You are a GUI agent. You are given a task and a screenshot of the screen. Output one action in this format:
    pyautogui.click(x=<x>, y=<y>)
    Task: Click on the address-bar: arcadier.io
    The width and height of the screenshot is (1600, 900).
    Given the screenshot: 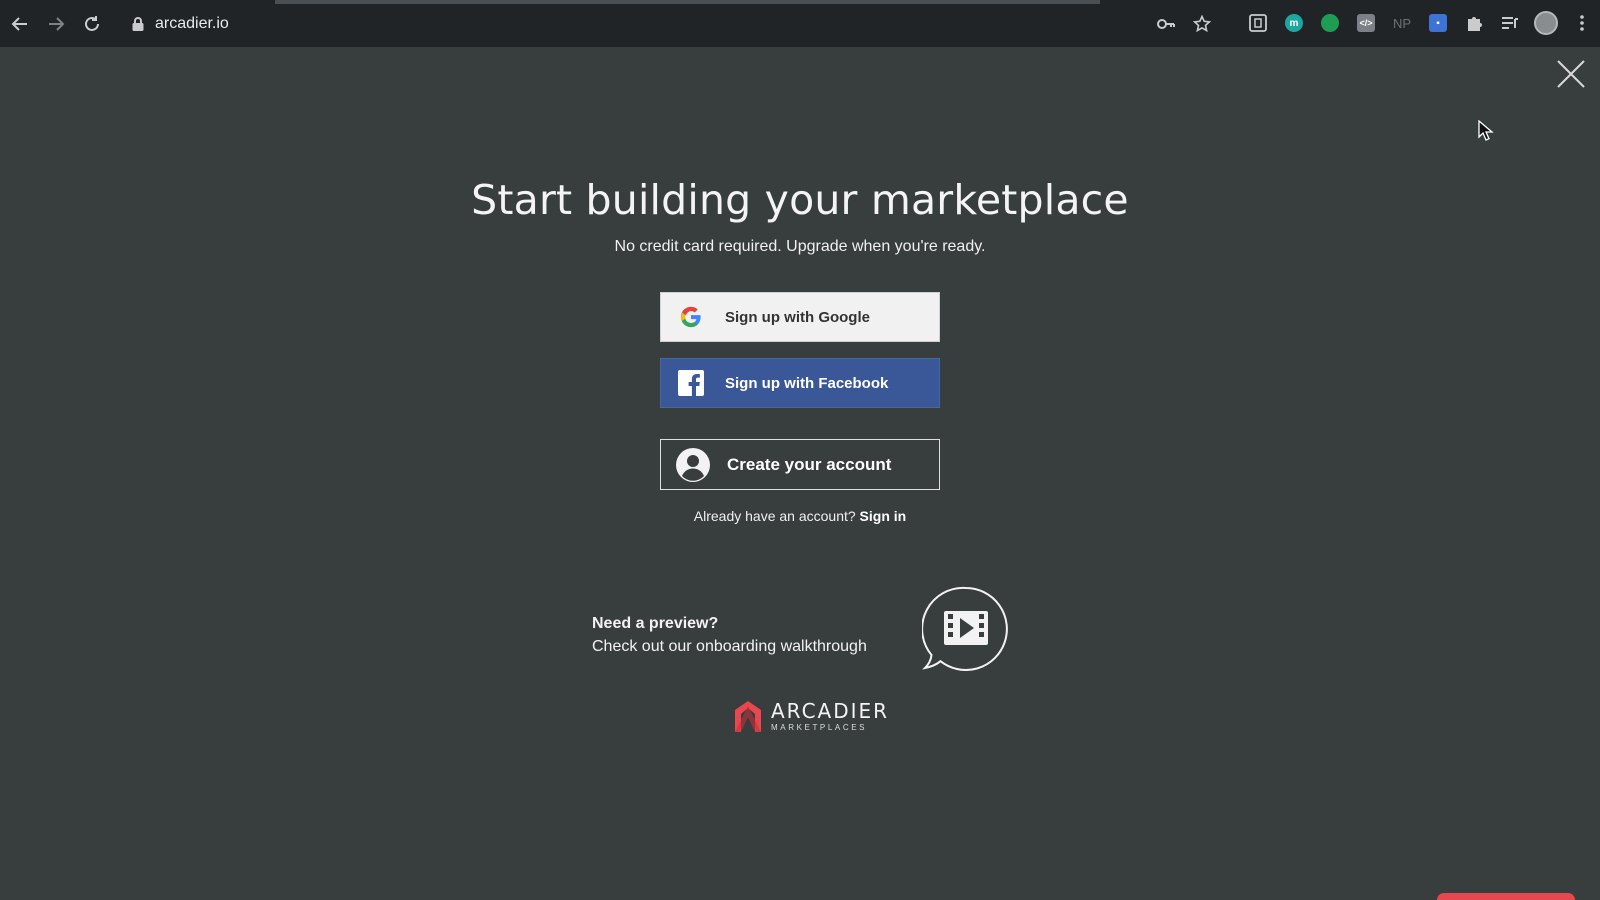 What is the action you would take?
    pyautogui.click(x=671, y=24)
    